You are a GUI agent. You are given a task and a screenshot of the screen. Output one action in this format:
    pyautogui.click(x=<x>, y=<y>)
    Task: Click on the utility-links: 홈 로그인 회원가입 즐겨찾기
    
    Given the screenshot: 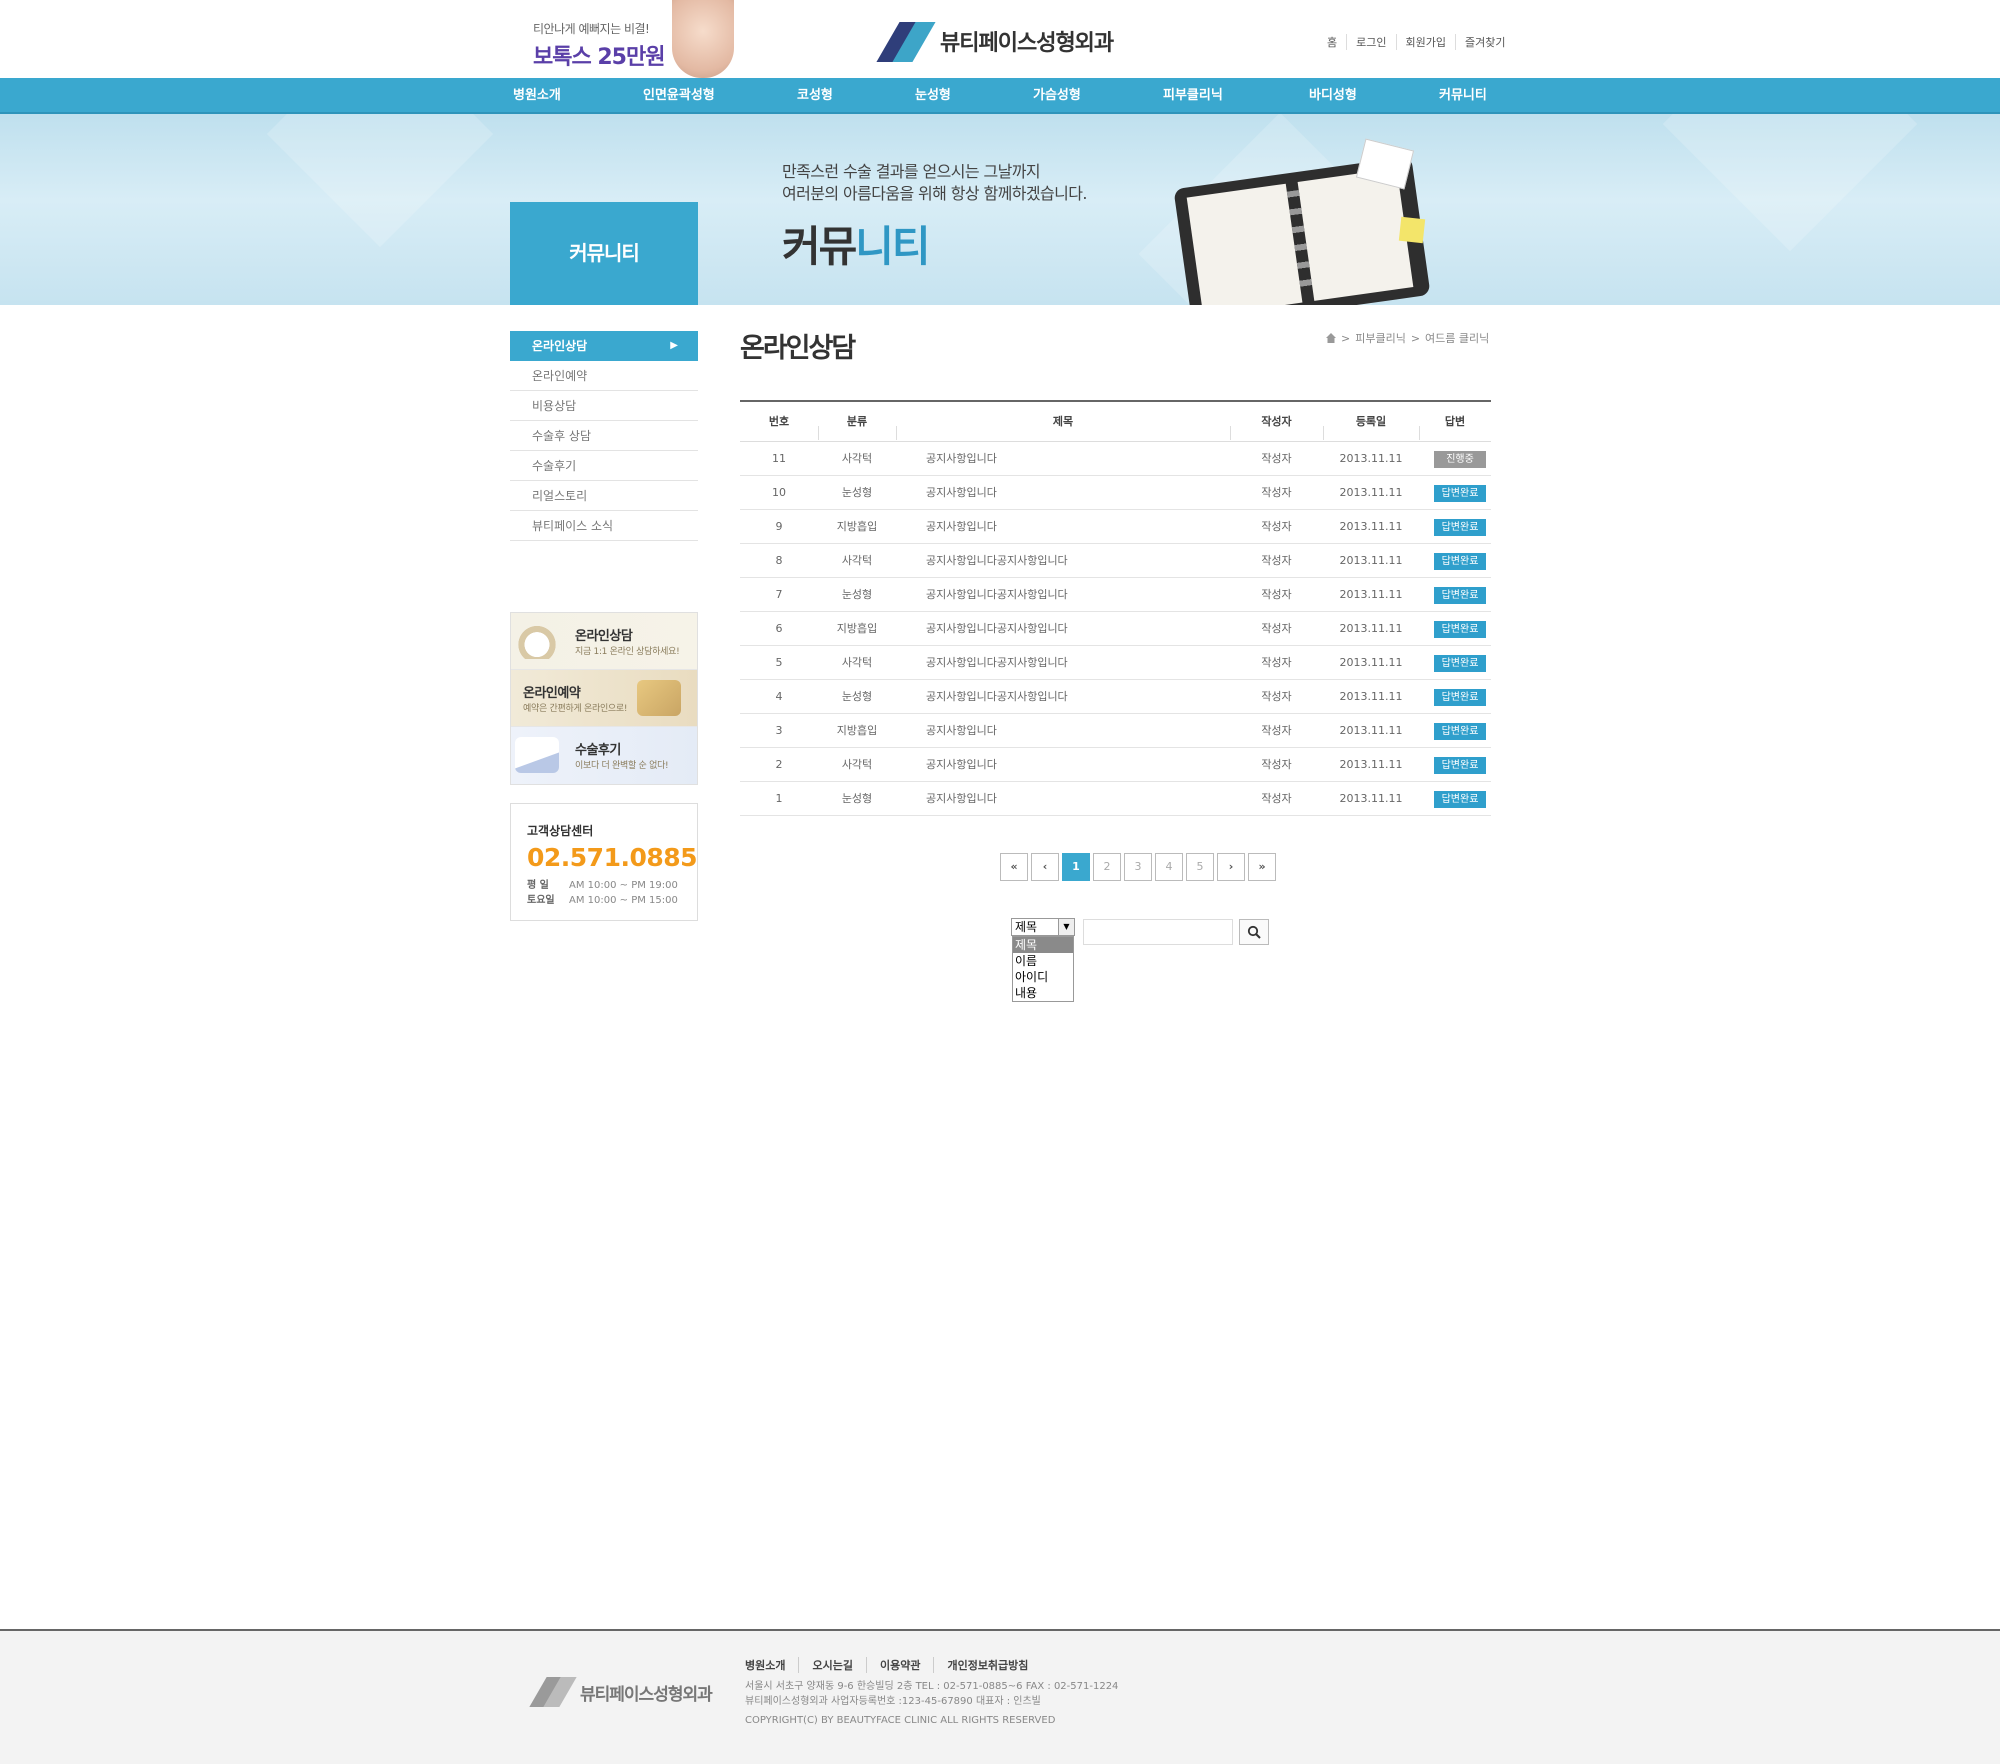 What is the action you would take?
    pyautogui.click(x=1416, y=42)
    